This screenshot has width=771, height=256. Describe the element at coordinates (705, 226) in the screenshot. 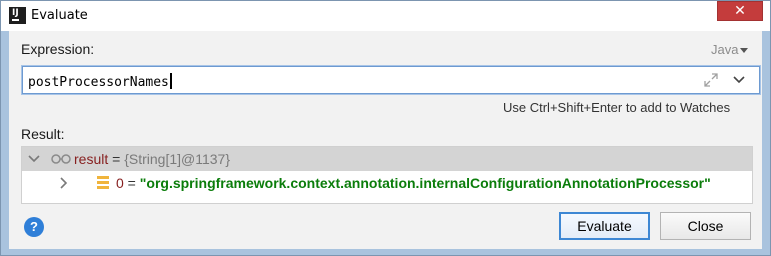

I see `close-button: Close` at that location.